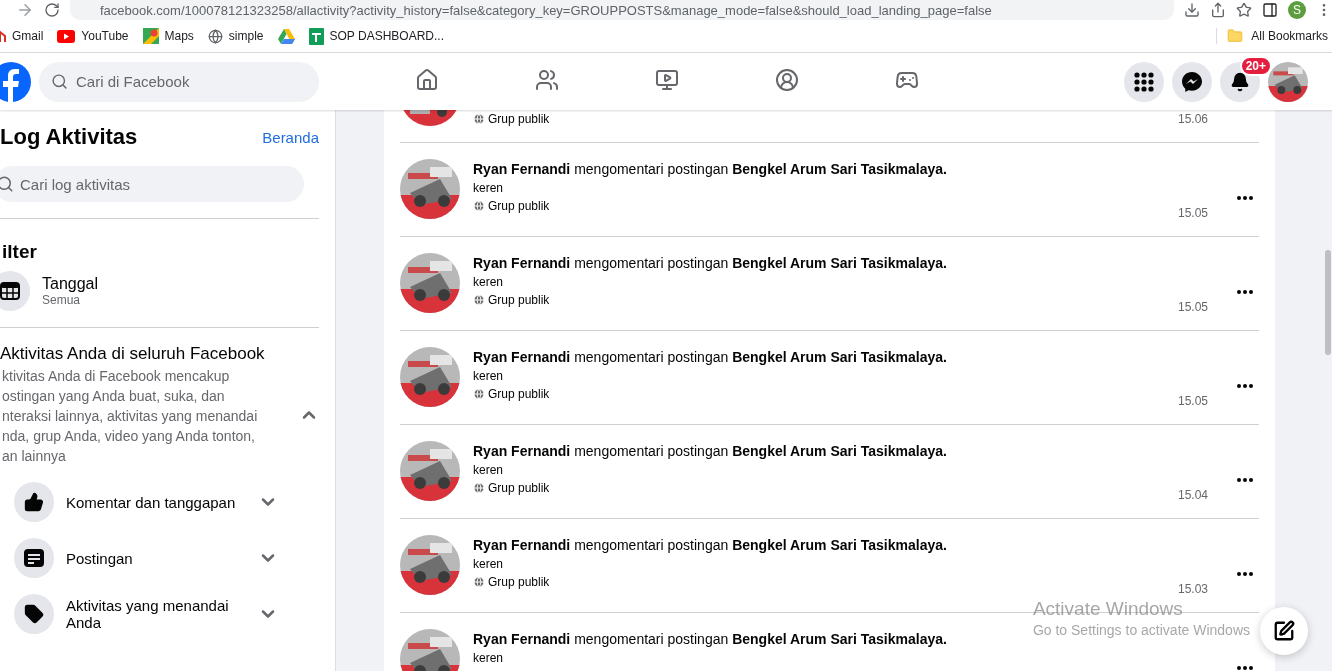  I want to click on post-icon, so click(34, 558).